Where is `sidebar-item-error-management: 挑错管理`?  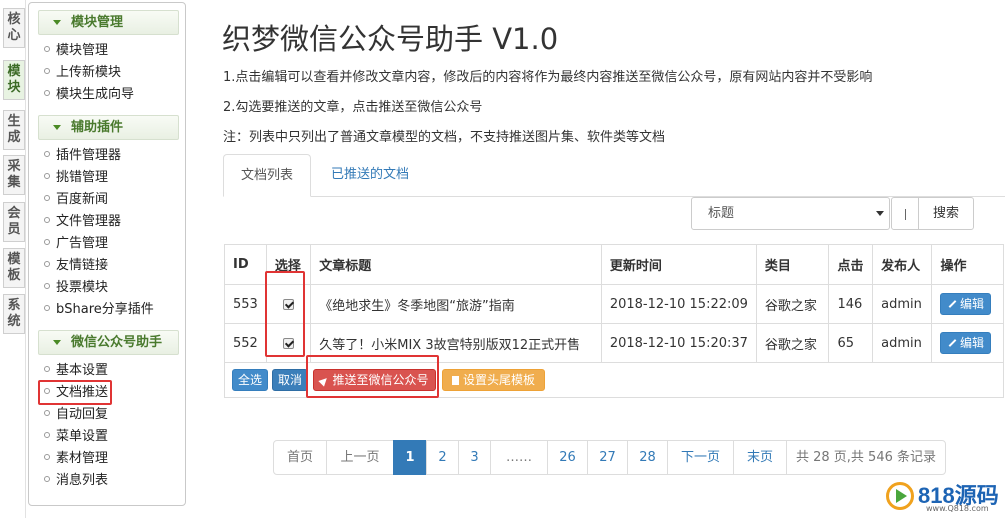 sidebar-item-error-management: 挑错管理 is located at coordinates (76, 178).